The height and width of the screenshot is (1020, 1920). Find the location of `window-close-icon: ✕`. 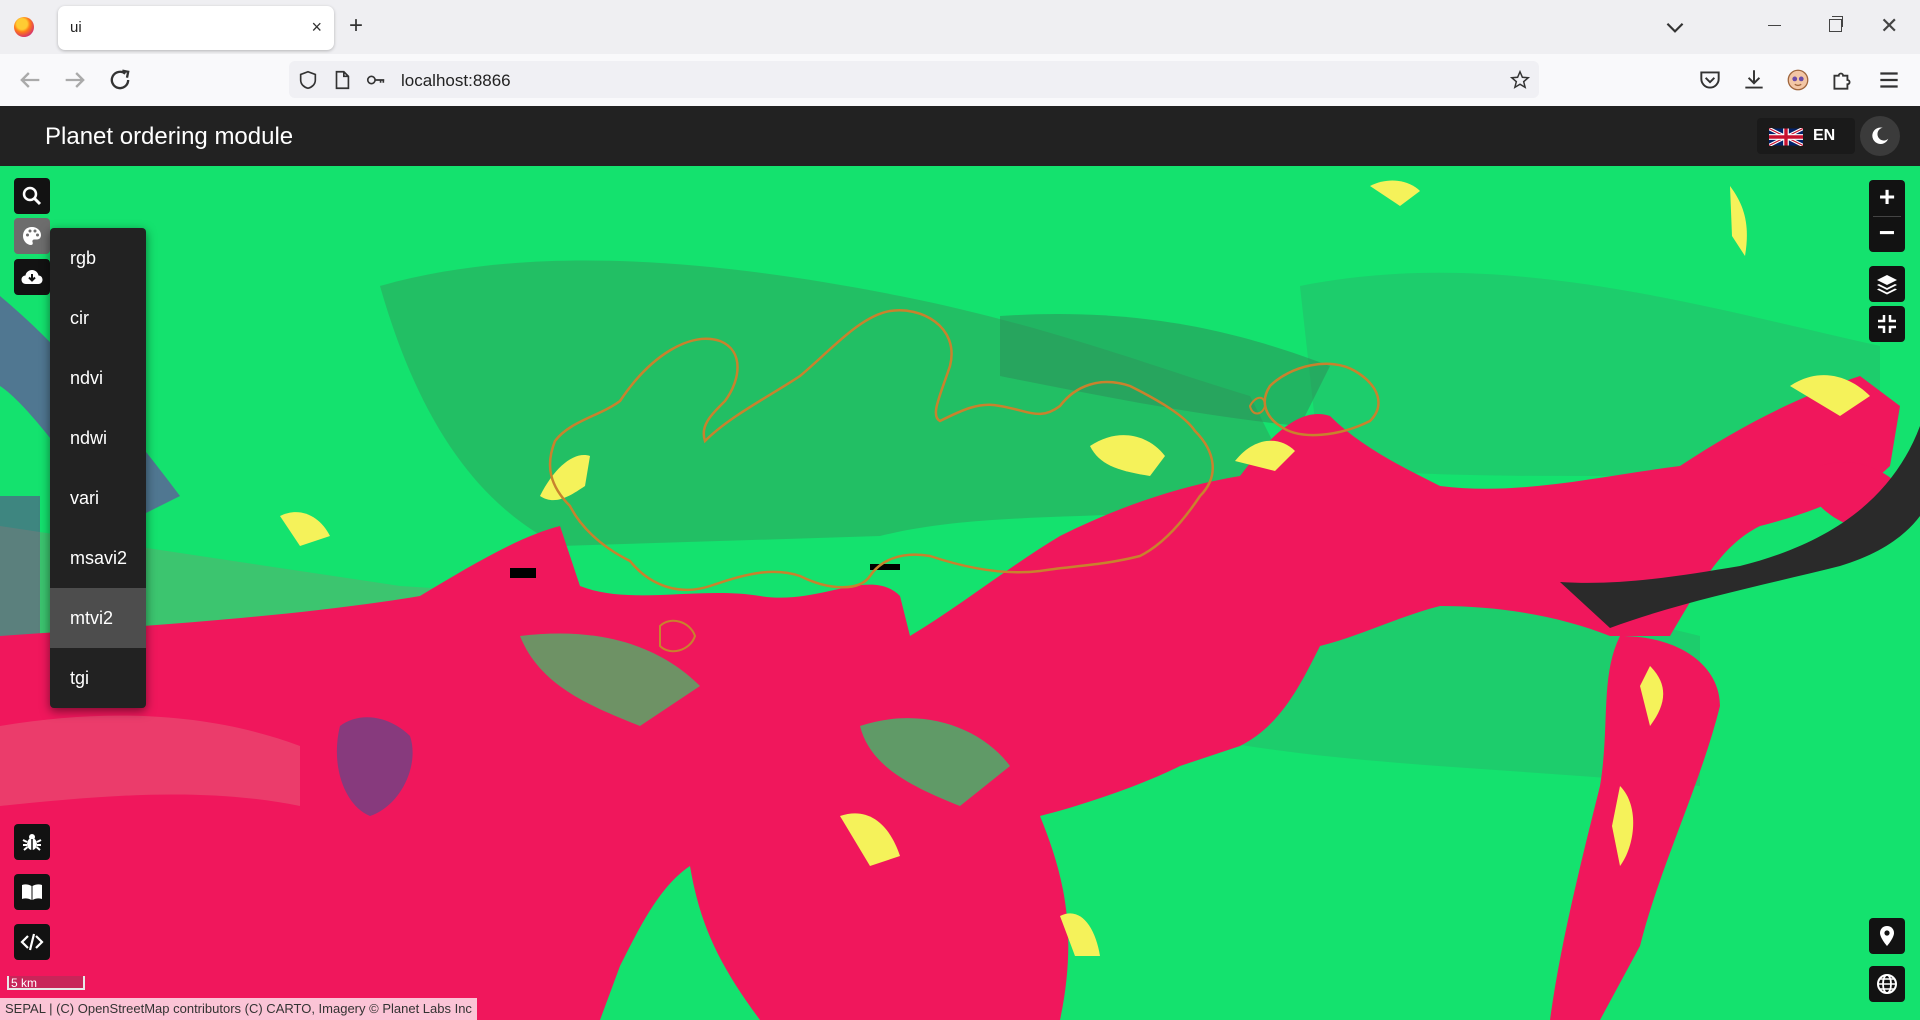

window-close-icon: ✕ is located at coordinates (1889, 26).